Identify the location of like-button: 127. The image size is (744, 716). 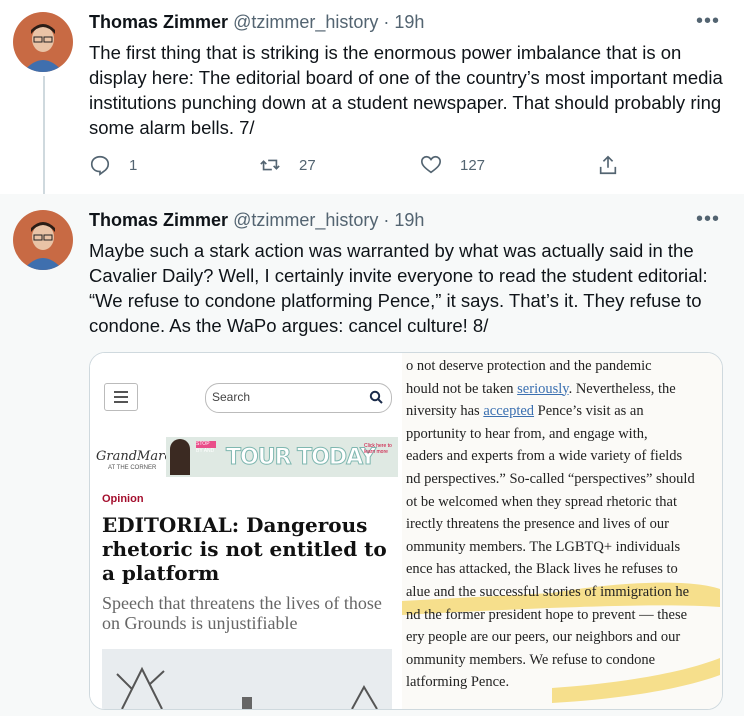
(452, 165).